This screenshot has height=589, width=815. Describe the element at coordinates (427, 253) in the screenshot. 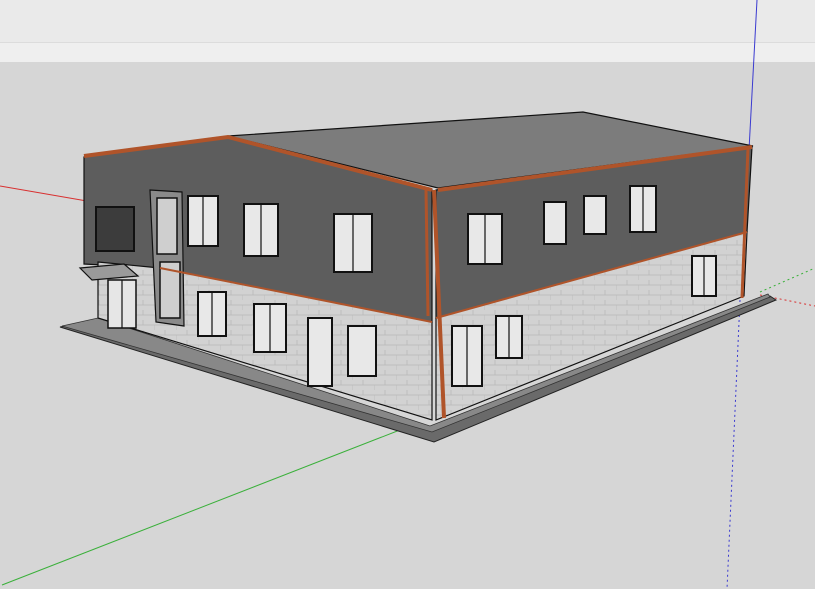

I see `corner-post-left` at that location.